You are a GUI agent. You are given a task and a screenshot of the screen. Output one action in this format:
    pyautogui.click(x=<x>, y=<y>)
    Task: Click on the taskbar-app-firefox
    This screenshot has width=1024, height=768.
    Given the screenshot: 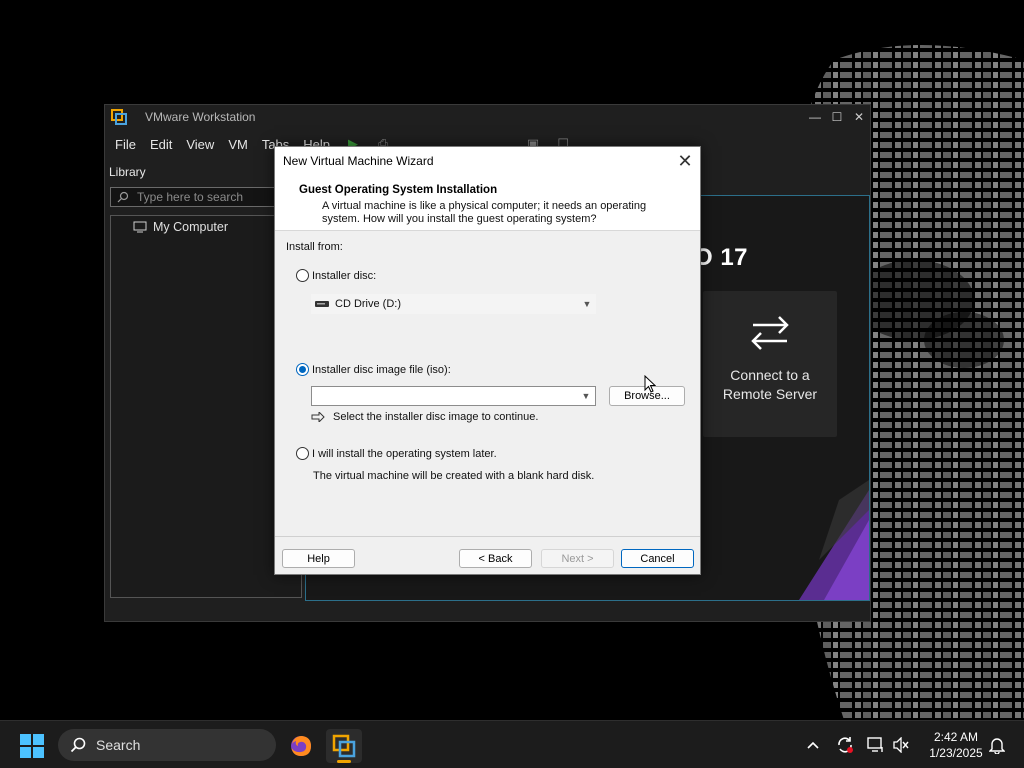 What is the action you would take?
    pyautogui.click(x=301, y=746)
    